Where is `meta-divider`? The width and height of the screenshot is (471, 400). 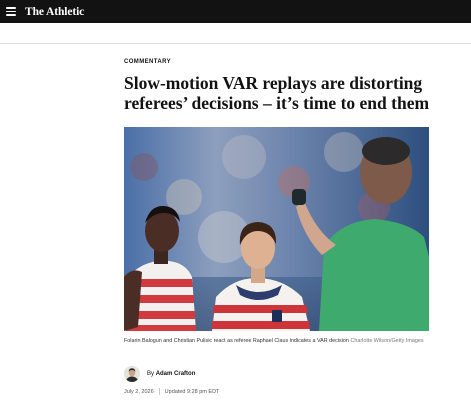
meta-divider is located at coordinates (159, 391).